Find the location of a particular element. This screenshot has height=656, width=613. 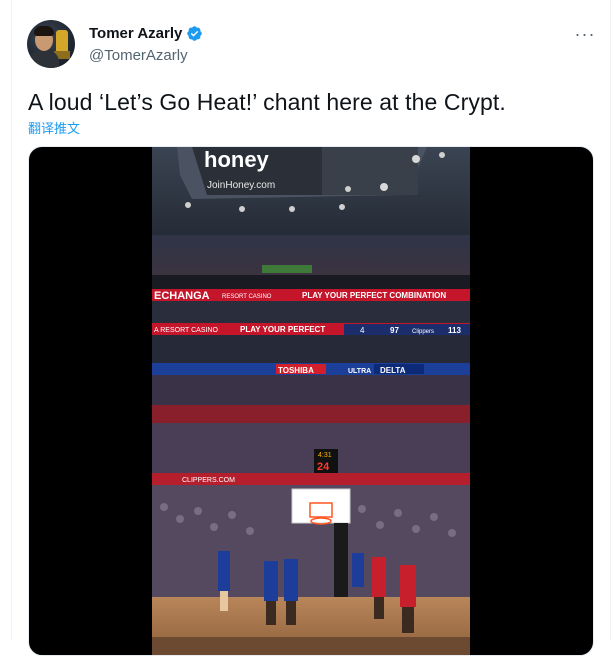

author-handle: @TomerAzarly is located at coordinates (138, 55).